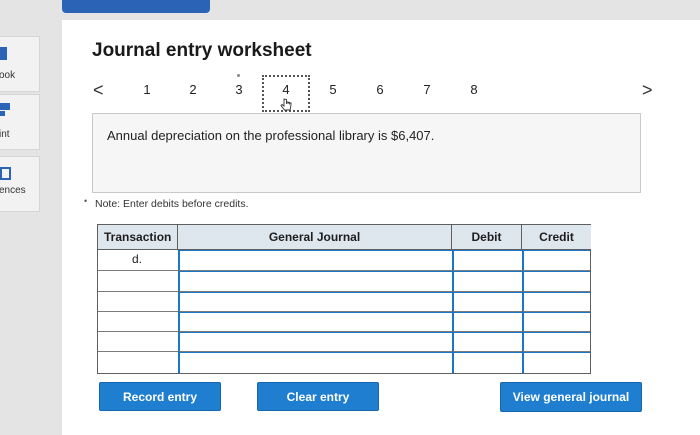 This screenshot has width=700, height=435. Describe the element at coordinates (239, 89) in the screenshot. I see `step-3: 3` at that location.